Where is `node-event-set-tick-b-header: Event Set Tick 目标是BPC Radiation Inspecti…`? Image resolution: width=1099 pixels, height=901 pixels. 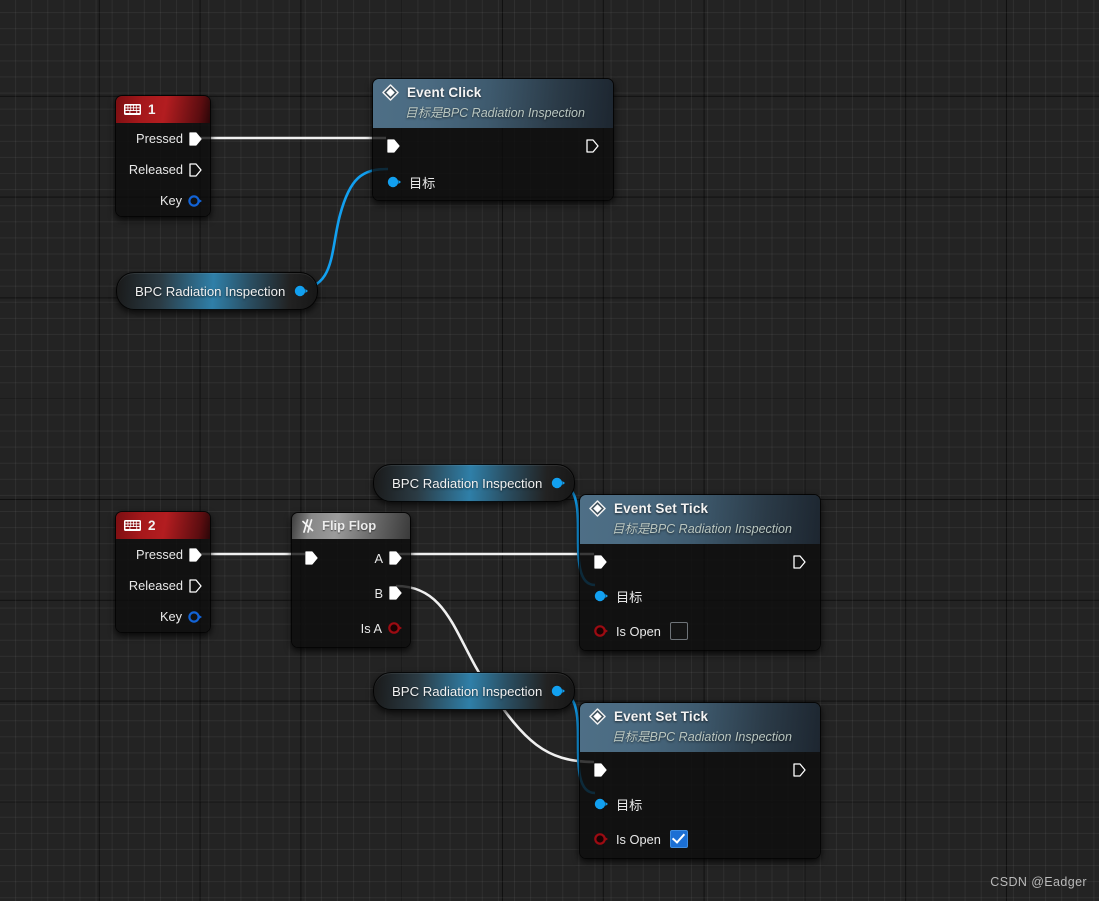 node-event-set-tick-b-header: Event Set Tick 目标是BPC Radiation Inspecti… is located at coordinates (700, 727).